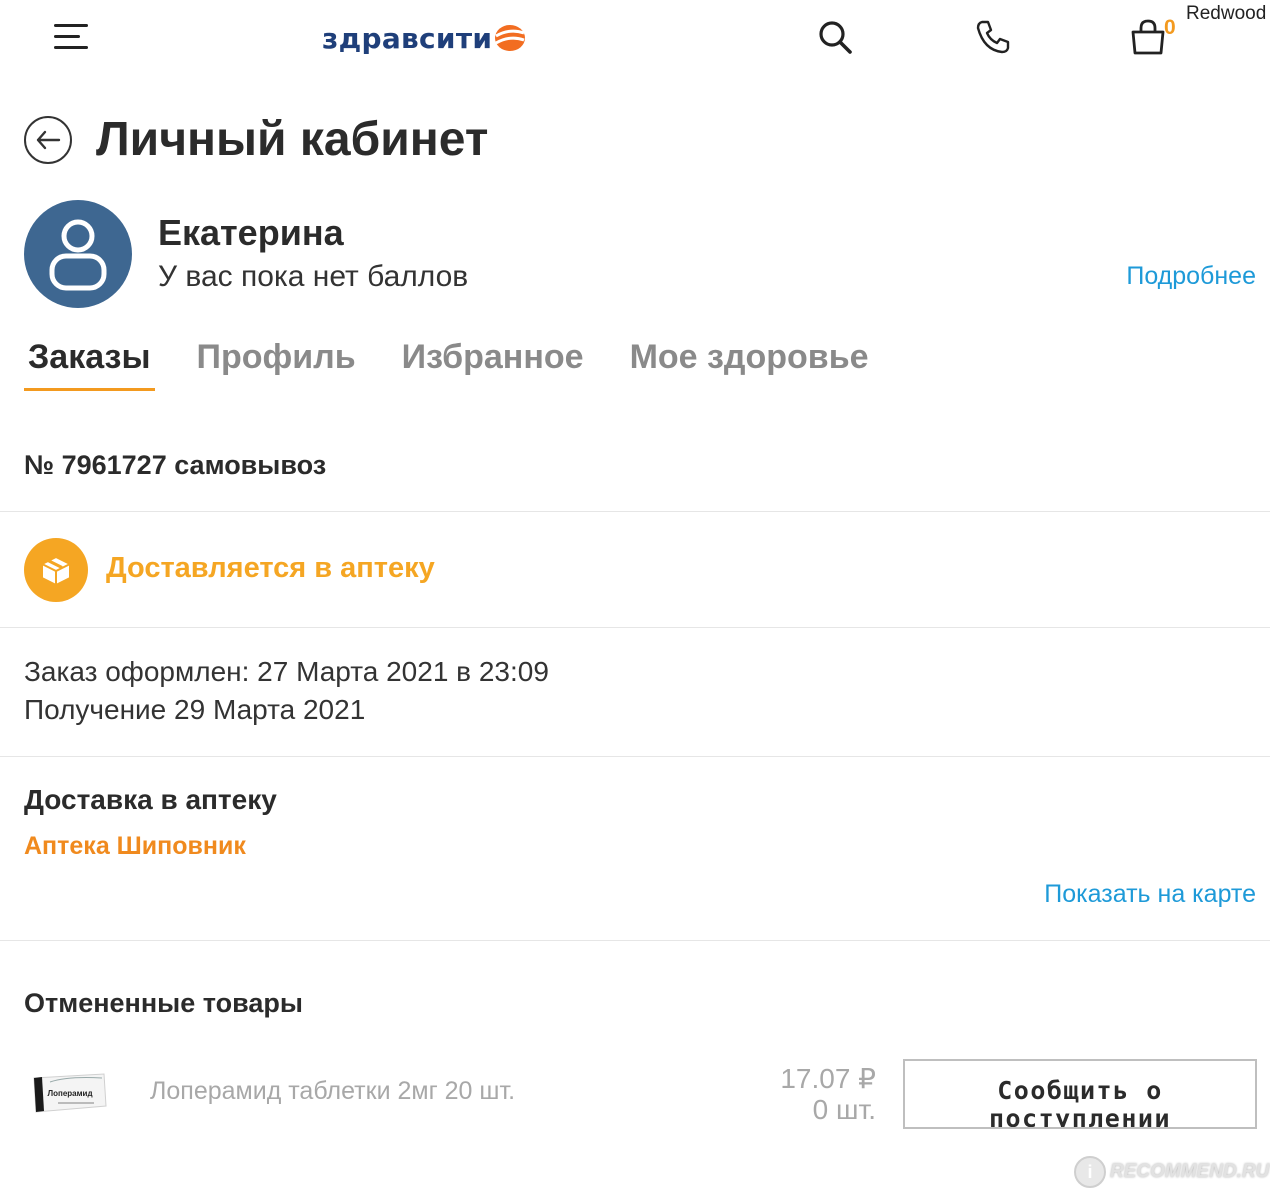  I want to click on back-button, so click(48, 140).